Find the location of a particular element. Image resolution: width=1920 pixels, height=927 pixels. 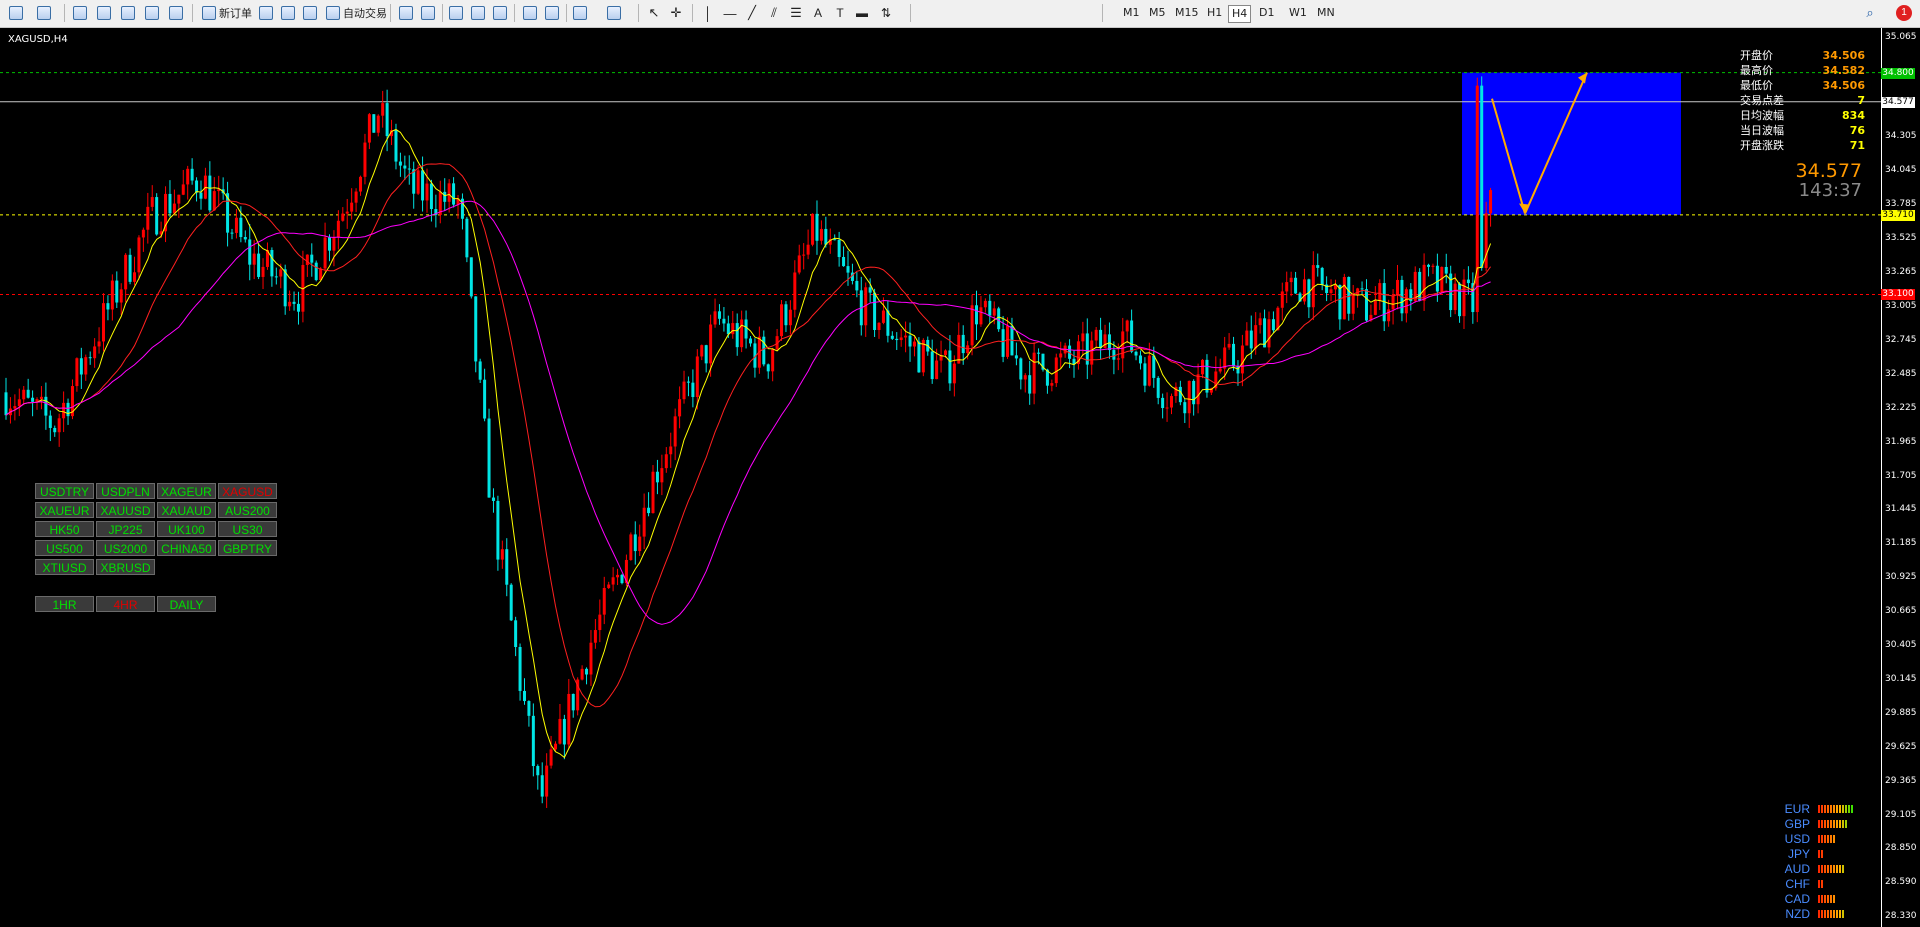

symbol-button-xbrusd: XBRUSD is located at coordinates (125, 567).